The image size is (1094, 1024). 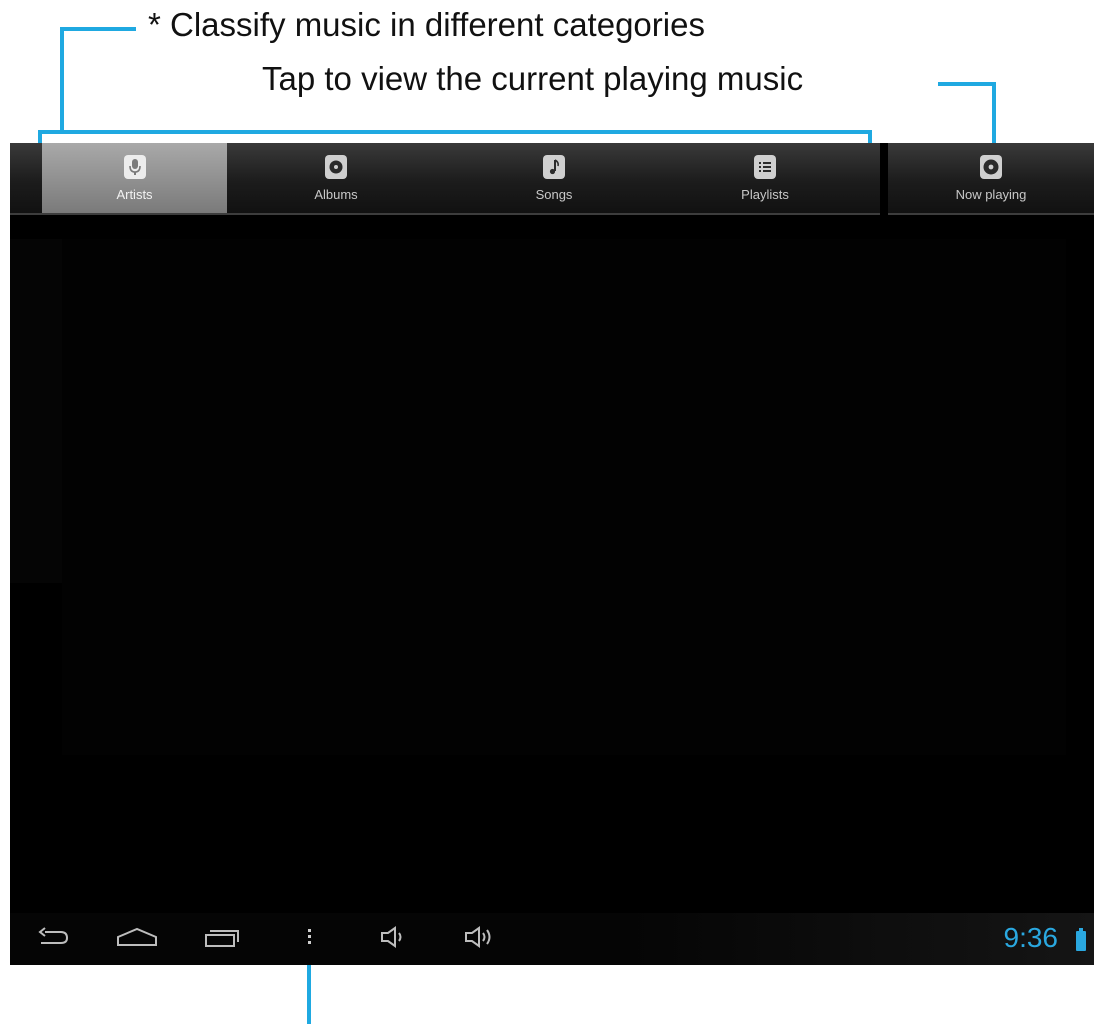 What do you see at coordinates (967, 84) in the screenshot?
I see `callout-line-nowplaying-h` at bounding box center [967, 84].